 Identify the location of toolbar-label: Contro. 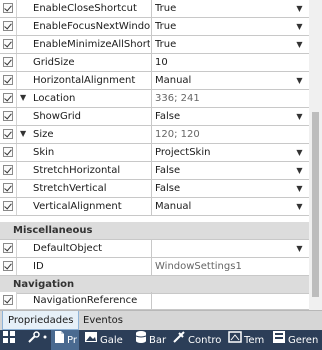
(205, 340).